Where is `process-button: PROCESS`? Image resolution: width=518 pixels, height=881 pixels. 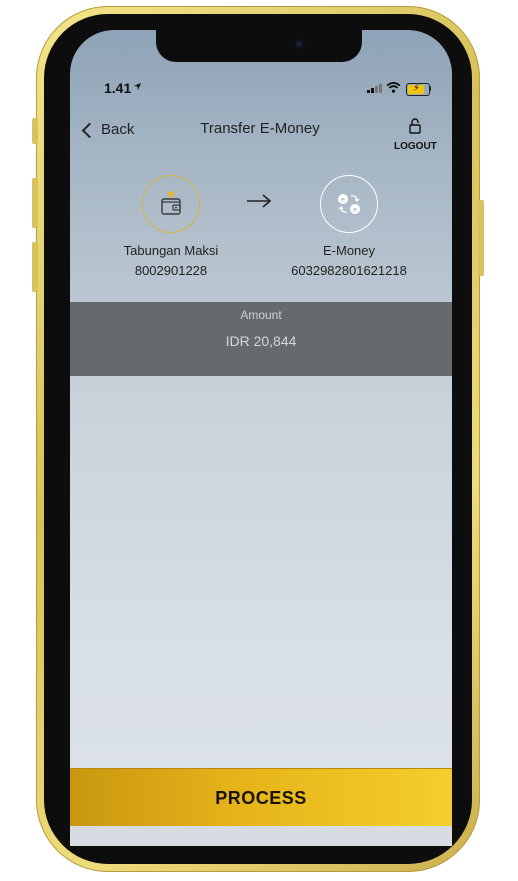
process-button: PROCESS is located at coordinates (261, 797).